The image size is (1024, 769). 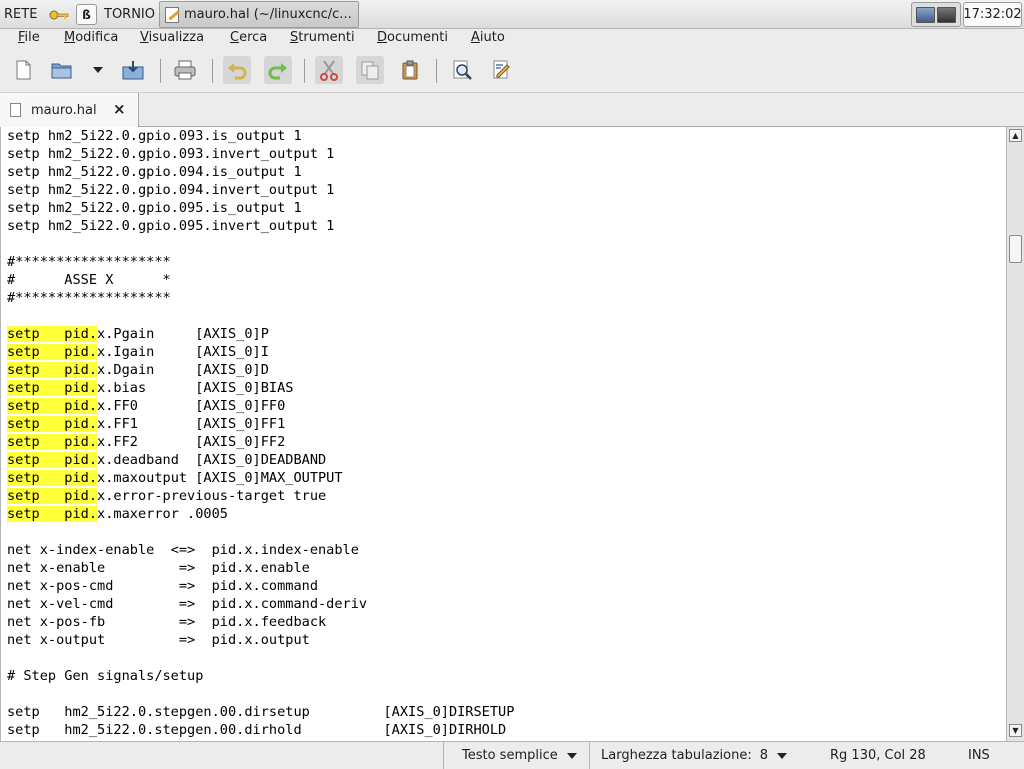 I want to click on menu-modifica: Modifica, so click(x=91, y=39).